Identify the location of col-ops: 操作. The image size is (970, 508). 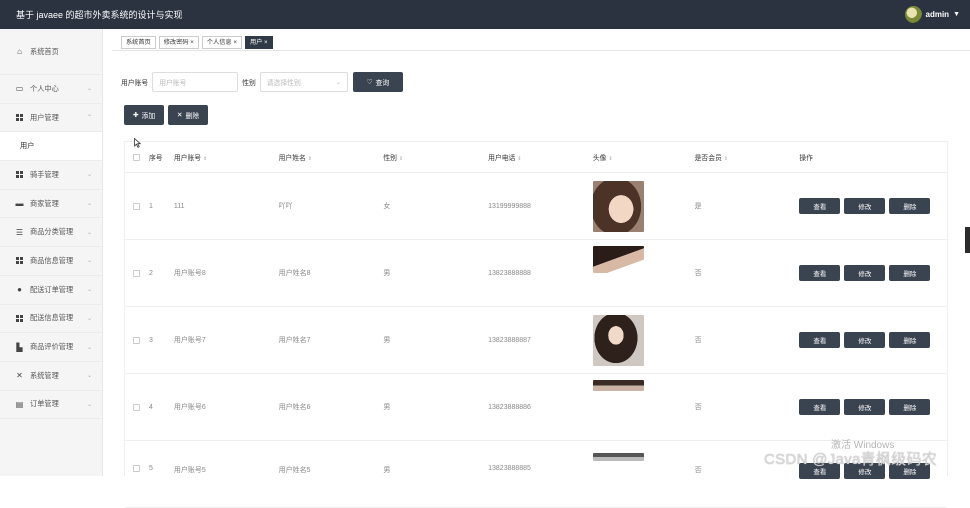
(806, 158).